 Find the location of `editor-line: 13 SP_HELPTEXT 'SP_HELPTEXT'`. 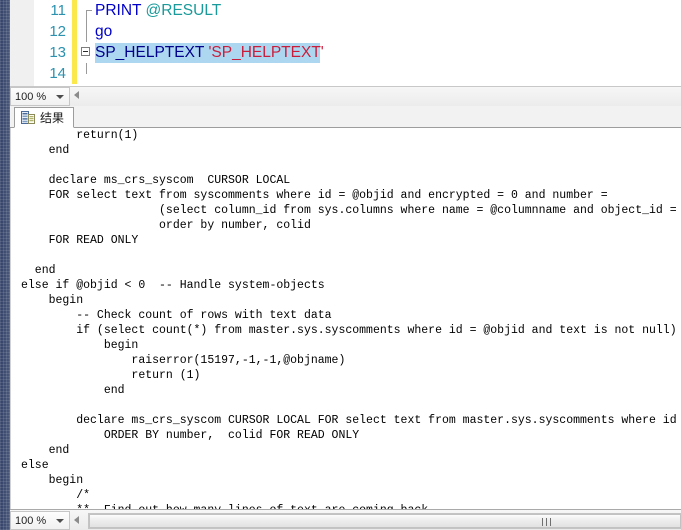

editor-line: 13 SP_HELPTEXT 'SP_HELPTEXT' is located at coordinates (346, 52).